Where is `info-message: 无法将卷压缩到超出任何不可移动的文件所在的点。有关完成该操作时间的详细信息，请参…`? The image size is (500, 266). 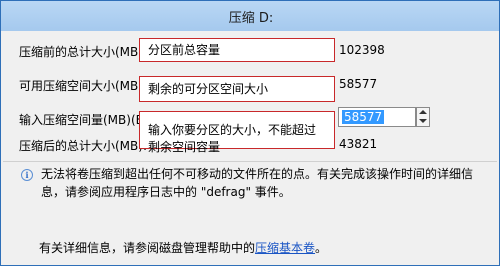 info-message: 无法将卷压缩到超出任何不可移动的文件所在的点。有关完成该操作时间的详细信息，请参… is located at coordinates (257, 183).